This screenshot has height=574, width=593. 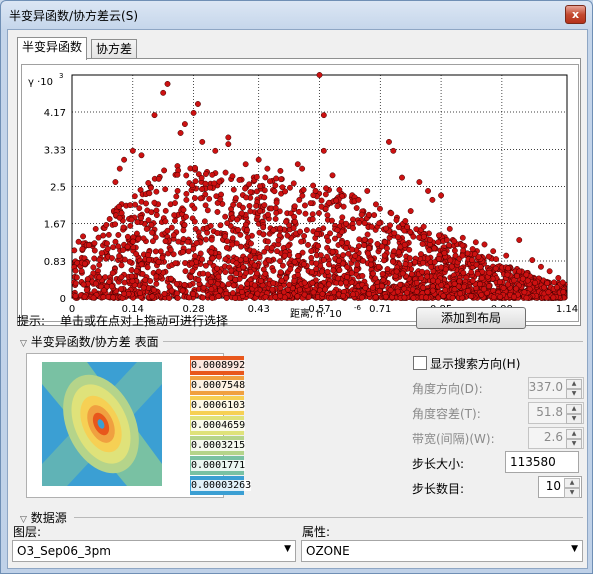 I want to click on show-search-direction-label: 显示搜索方向(H), so click(x=475, y=363).